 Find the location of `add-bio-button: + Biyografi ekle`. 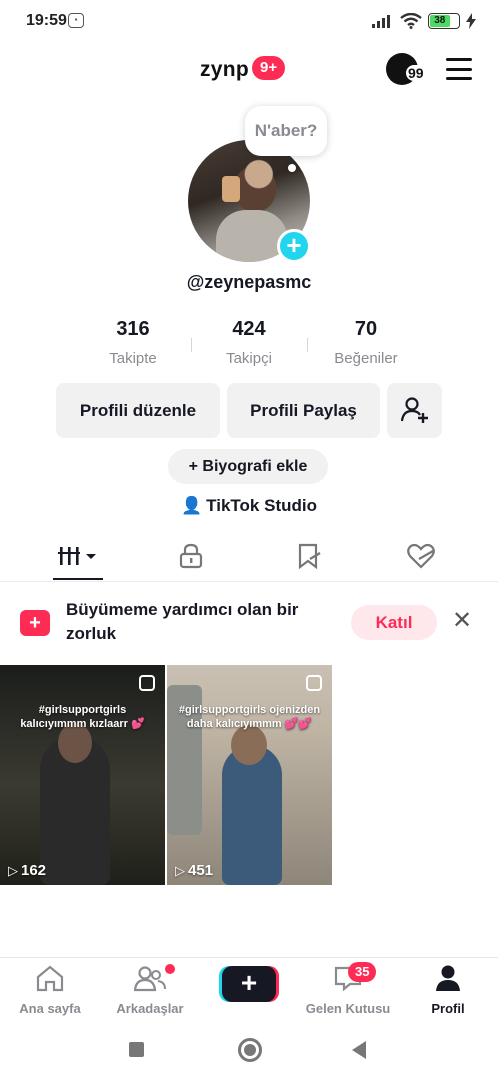

add-bio-button: + Biyografi ekle is located at coordinates (248, 466).